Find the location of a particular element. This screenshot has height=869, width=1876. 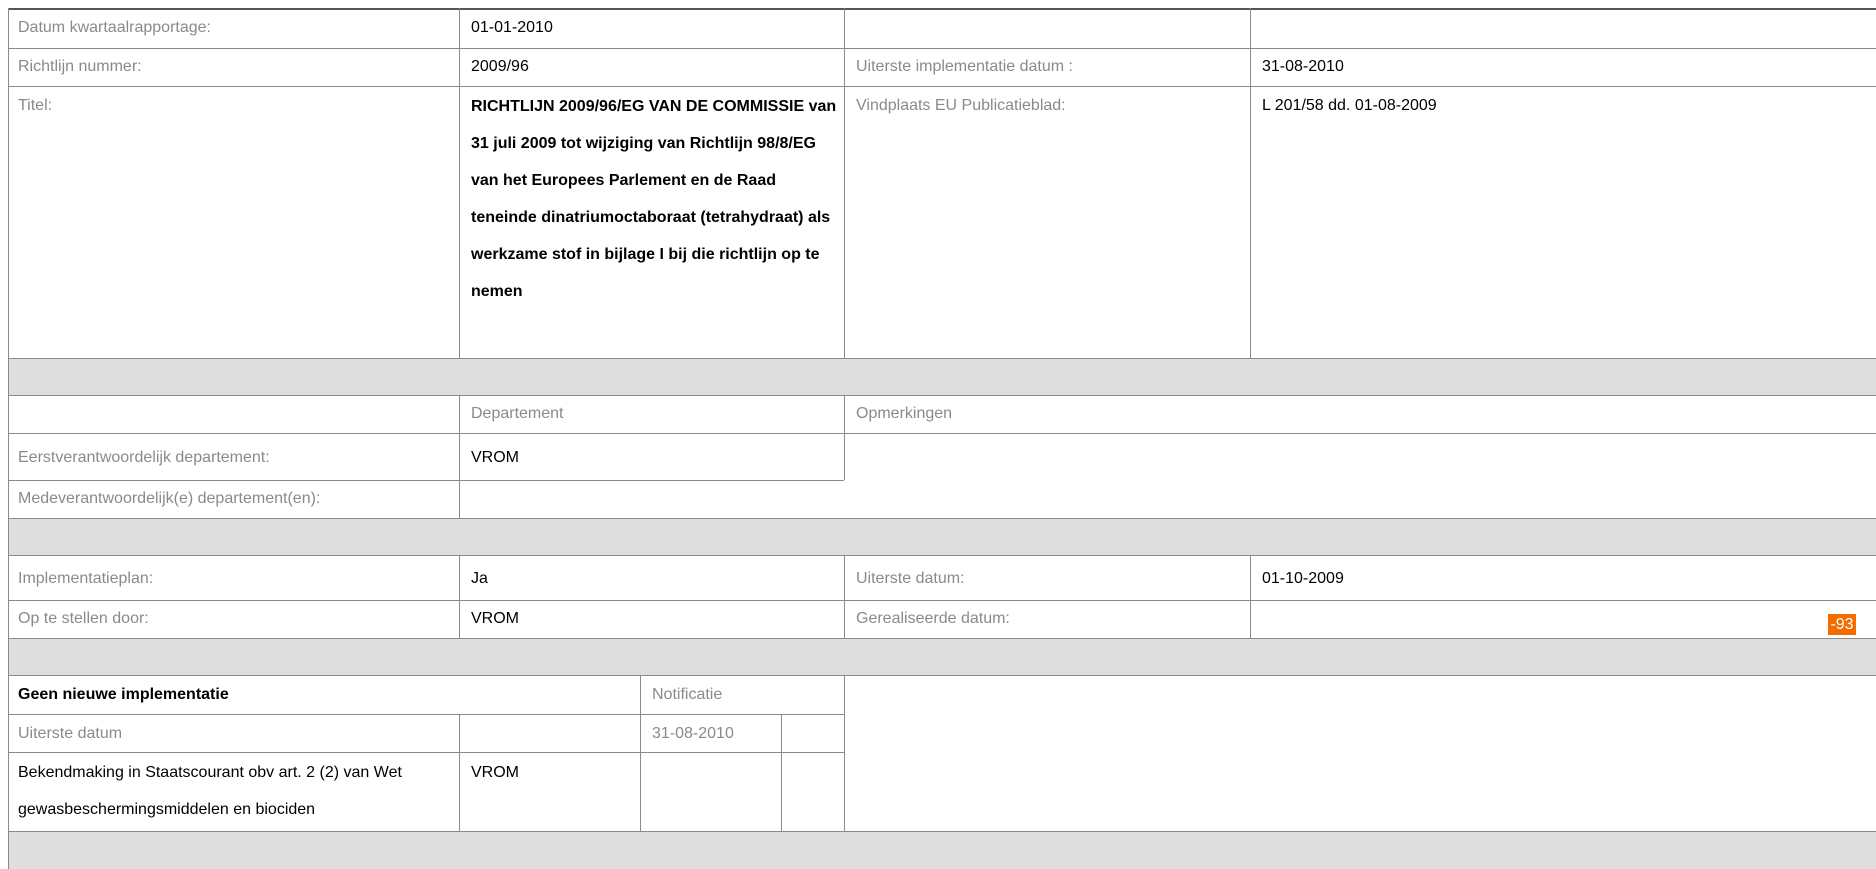

days-remaining-badge: -93 is located at coordinates (1842, 624).